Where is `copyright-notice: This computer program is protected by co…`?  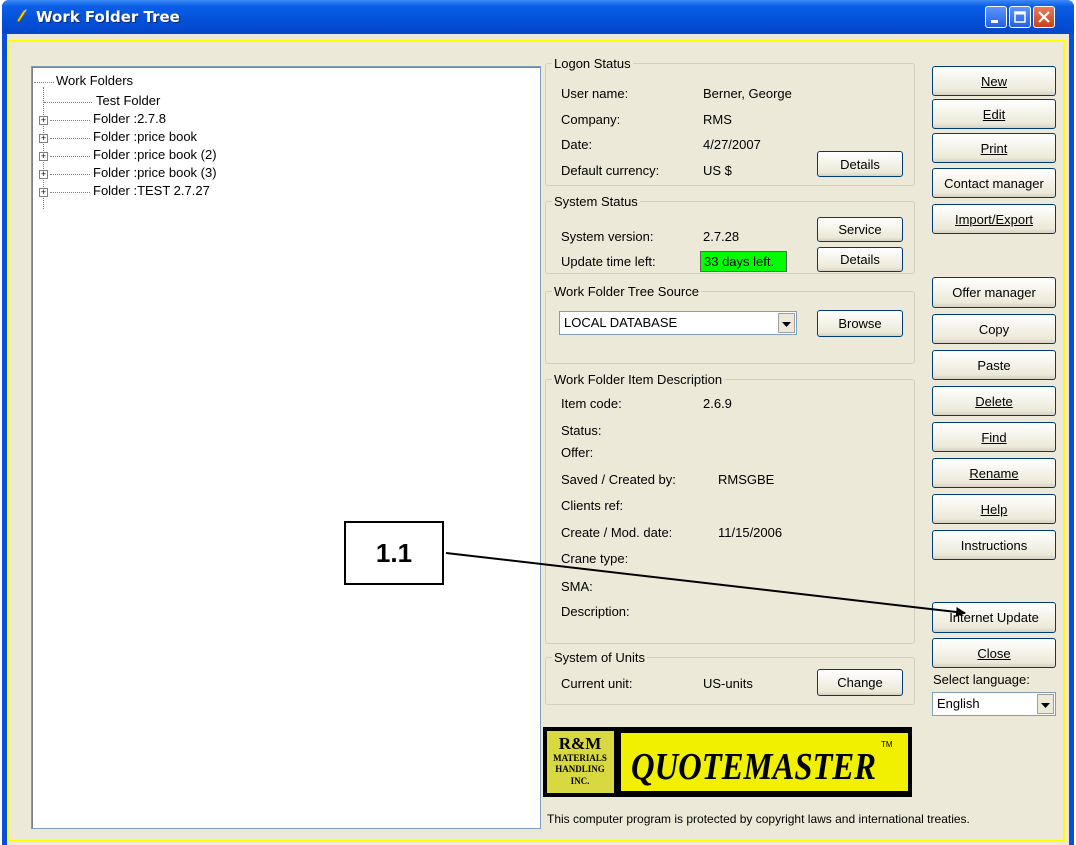
copyright-notice: This computer program is protected by co… is located at coordinates (758, 819).